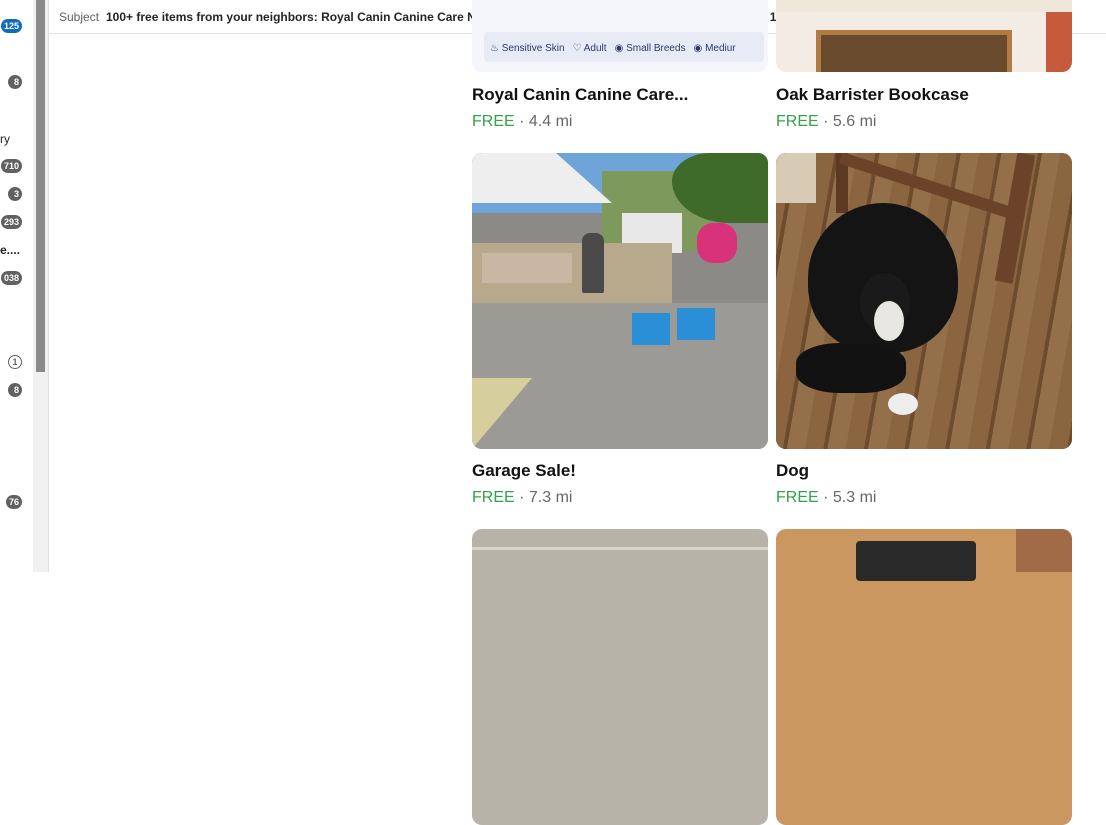 This screenshot has height=825, width=1106. I want to click on unread-count-badge: 3, so click(15, 194).